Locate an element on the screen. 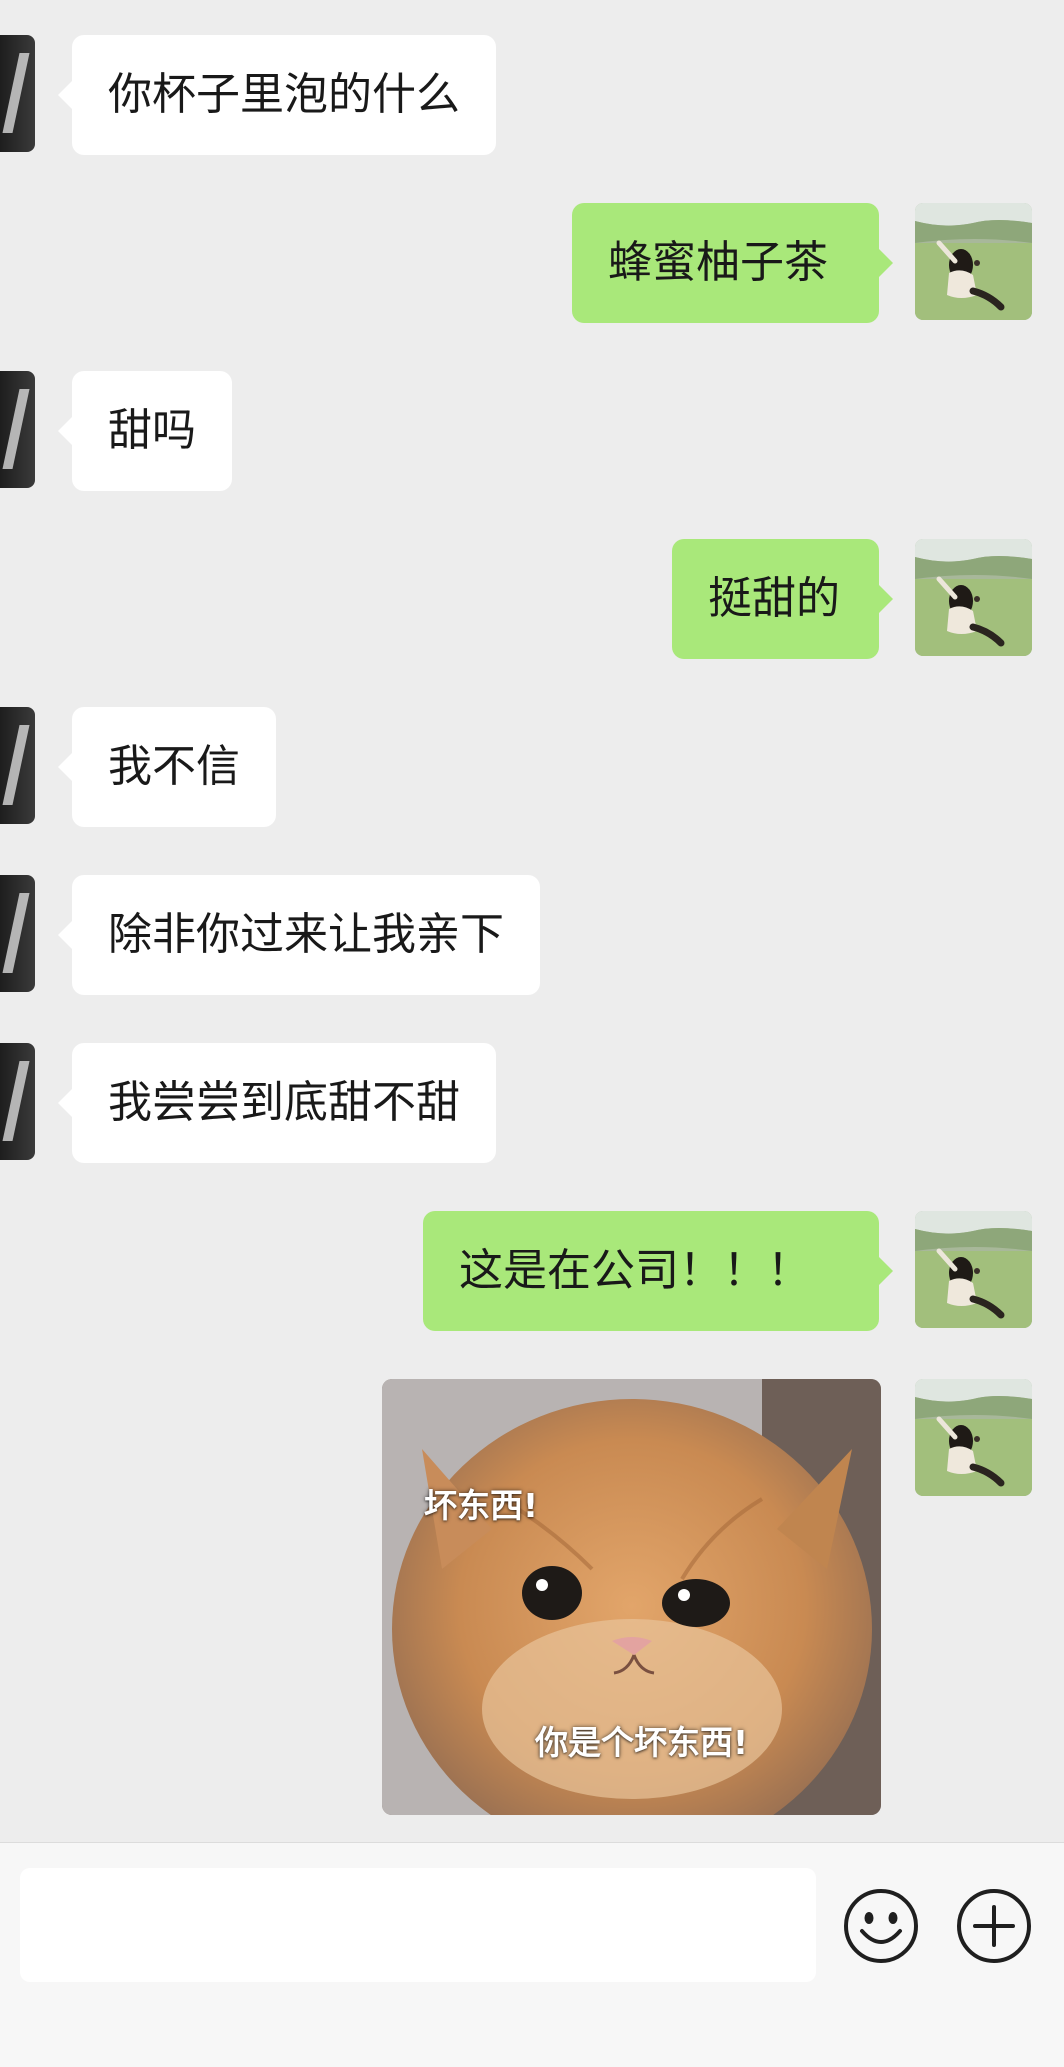 The width and height of the screenshot is (1064, 2067). message-row: 甜吗 is located at coordinates (532, 431).